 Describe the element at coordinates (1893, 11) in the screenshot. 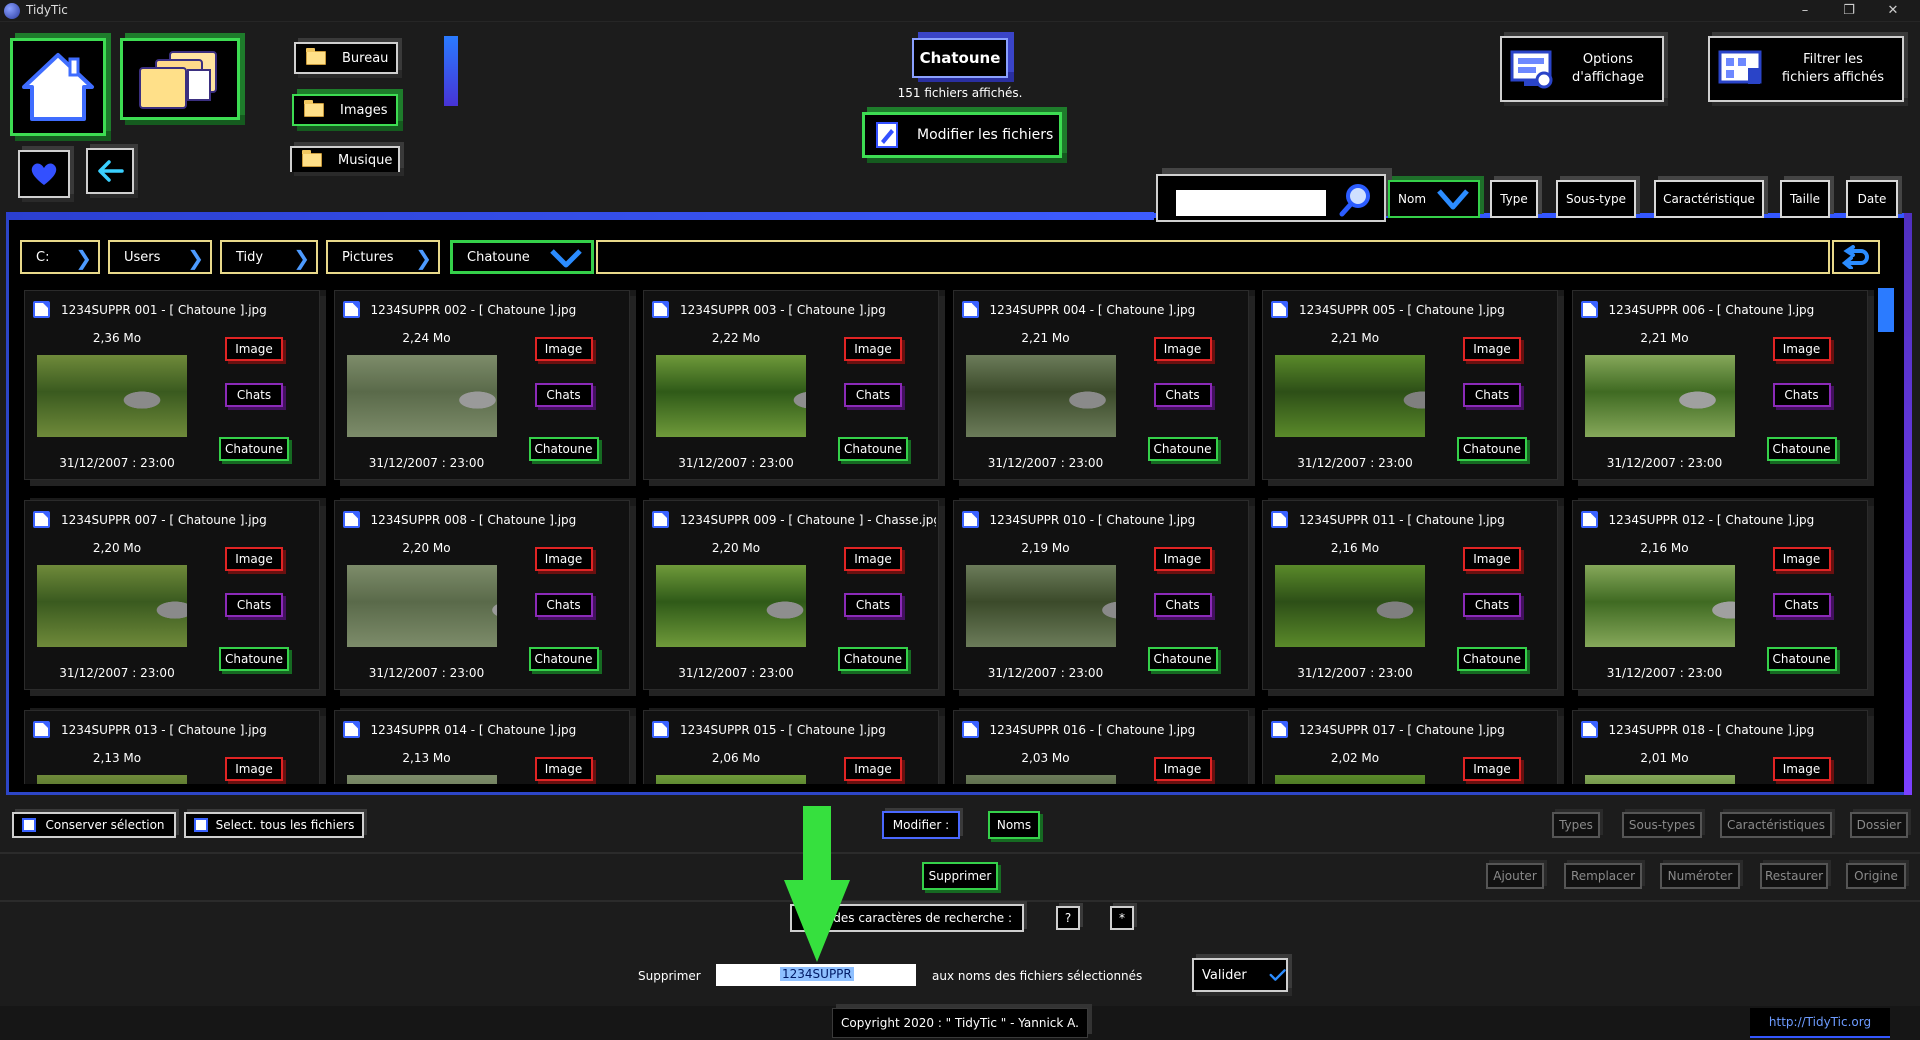

I see `close-button: ✕` at that location.